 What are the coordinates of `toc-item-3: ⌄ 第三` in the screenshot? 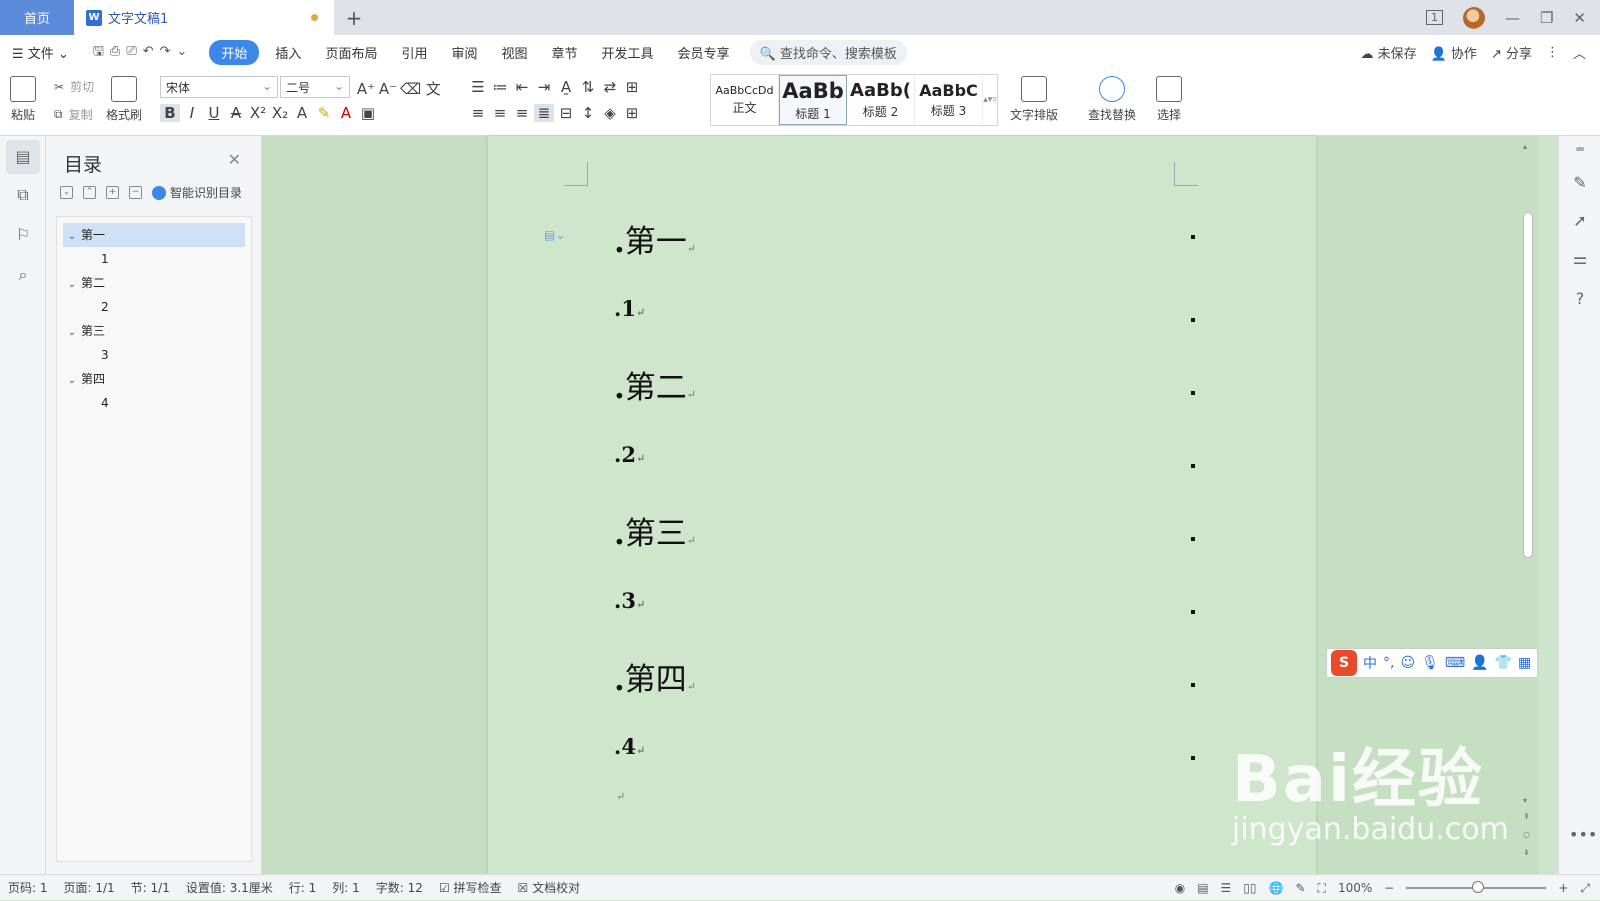 It's located at (154, 331).